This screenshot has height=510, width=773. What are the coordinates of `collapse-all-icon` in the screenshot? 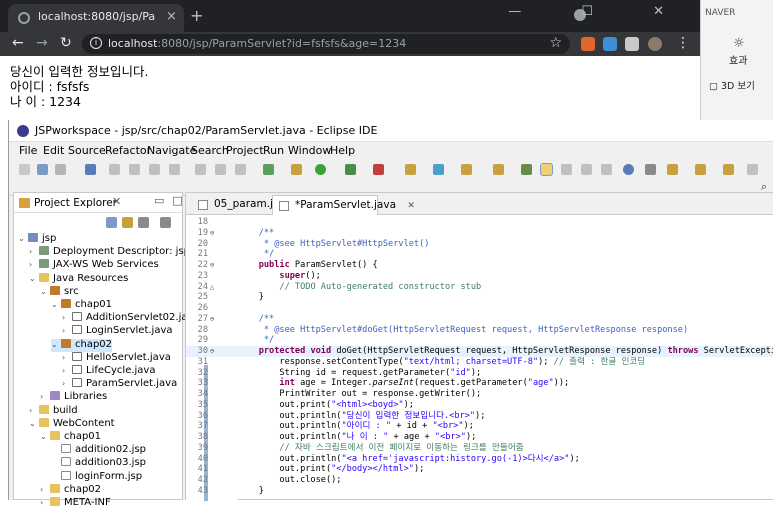 It's located at (111, 222).